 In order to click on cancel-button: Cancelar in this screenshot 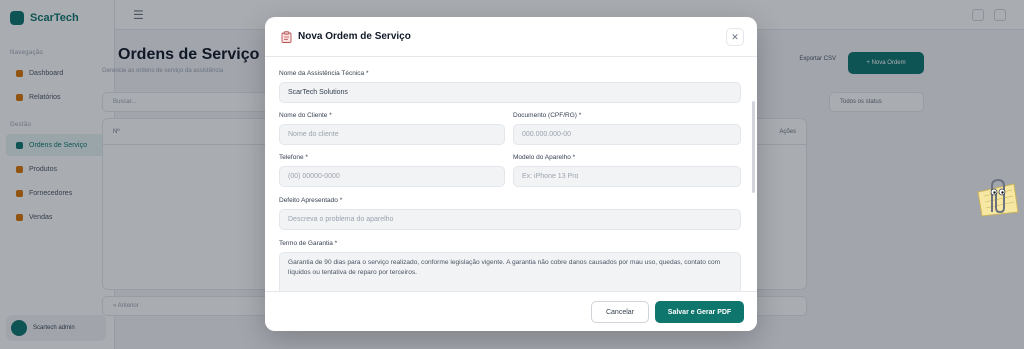, I will do `click(620, 312)`.